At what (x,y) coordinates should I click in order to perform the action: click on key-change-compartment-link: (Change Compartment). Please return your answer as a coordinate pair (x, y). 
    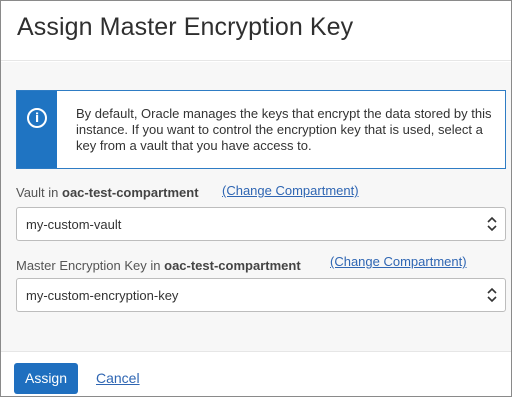
    Looking at the image, I should click on (398, 261).